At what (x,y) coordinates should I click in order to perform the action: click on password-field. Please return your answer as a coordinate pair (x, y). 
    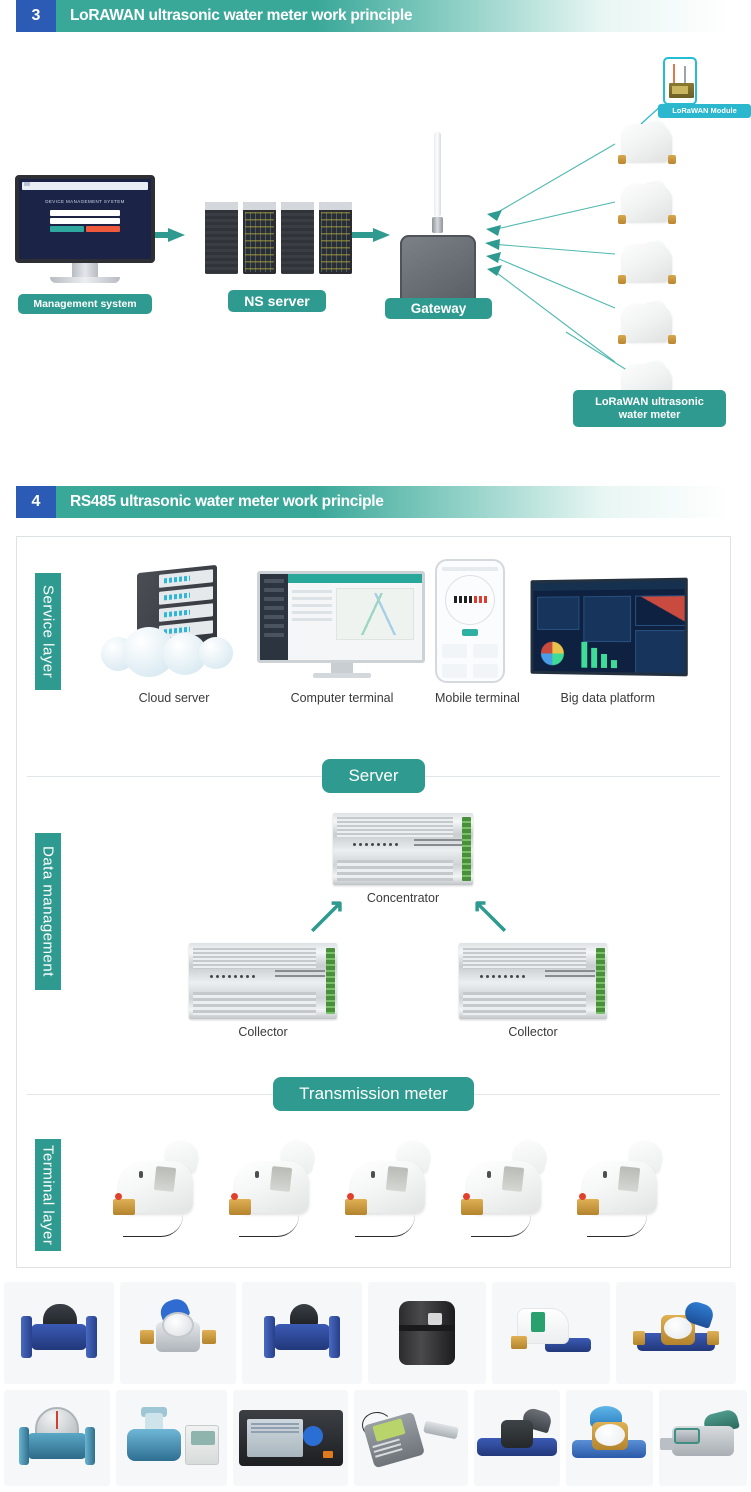
    Looking at the image, I should click on (85, 221).